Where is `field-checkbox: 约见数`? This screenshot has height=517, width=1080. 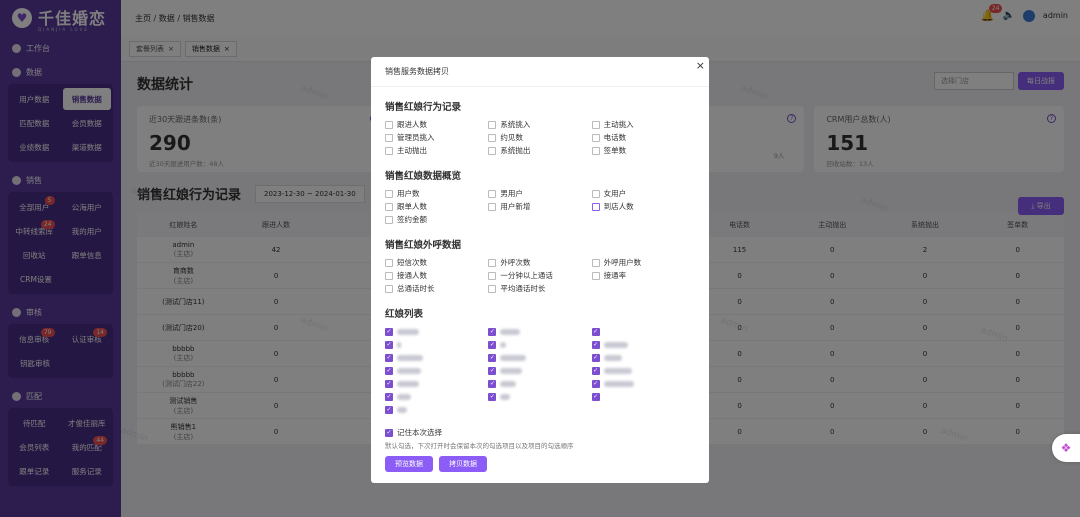
field-checkbox: 约见数 is located at coordinates (539, 137).